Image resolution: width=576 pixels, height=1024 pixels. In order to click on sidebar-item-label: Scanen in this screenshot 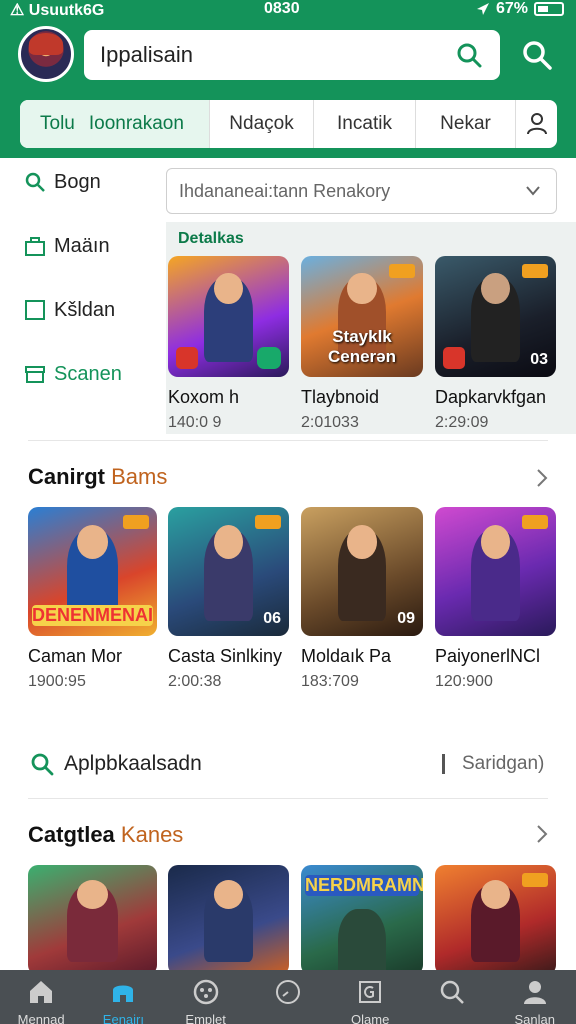, I will do `click(88, 373)`.